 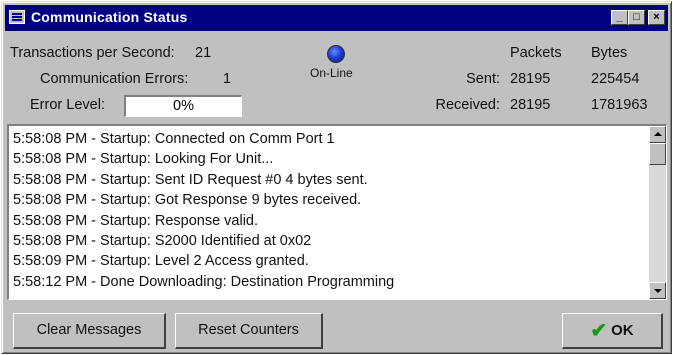 I want to click on maximize-button: □, so click(x=636, y=17).